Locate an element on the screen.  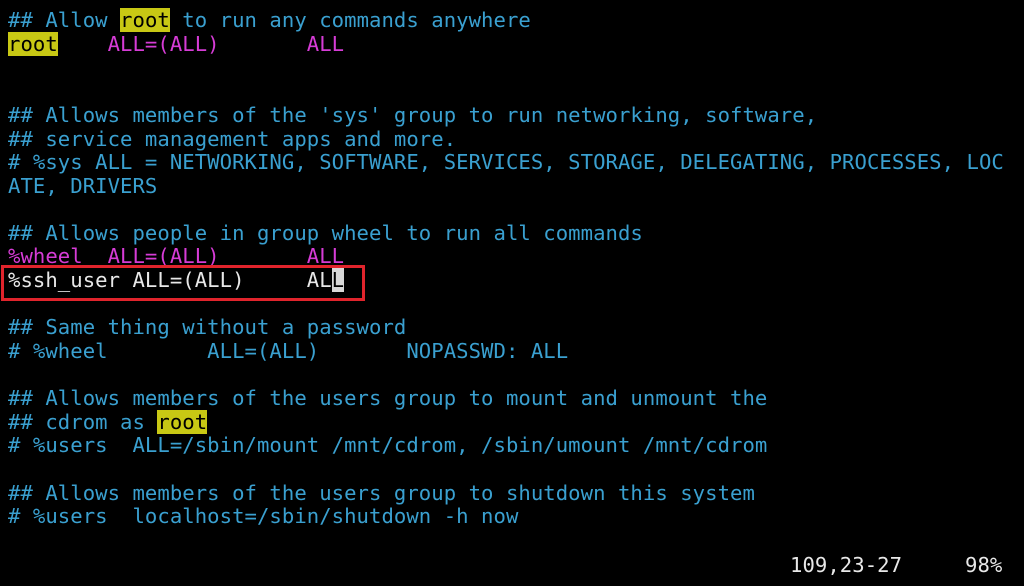
editor-line-18: ## cdrom as root is located at coordinates (108, 422).